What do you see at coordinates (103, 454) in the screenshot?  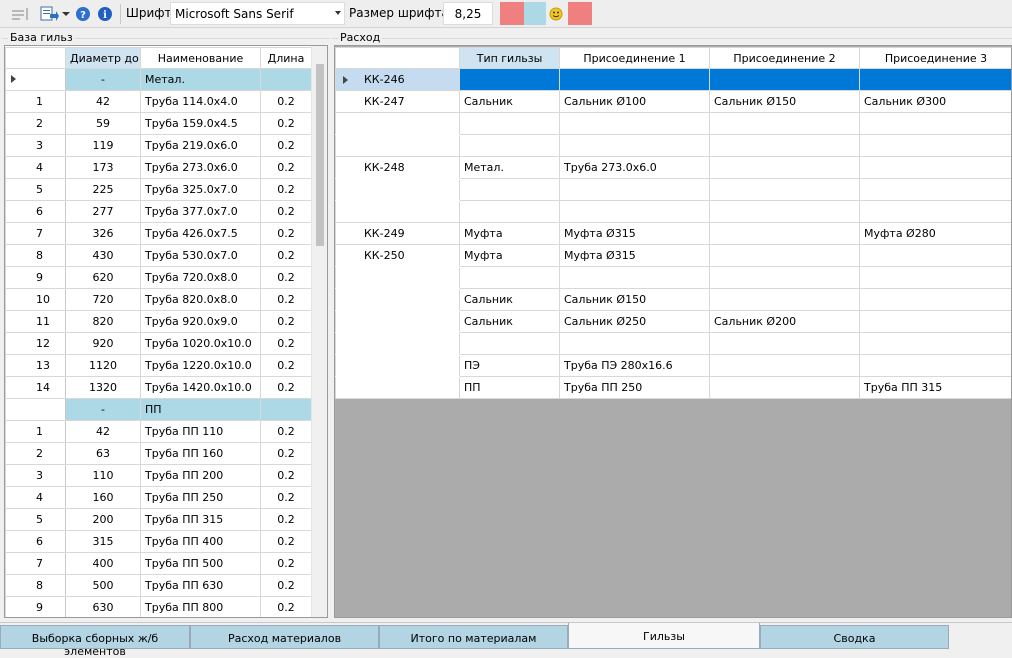 I see `diameter-cell: 63` at bounding box center [103, 454].